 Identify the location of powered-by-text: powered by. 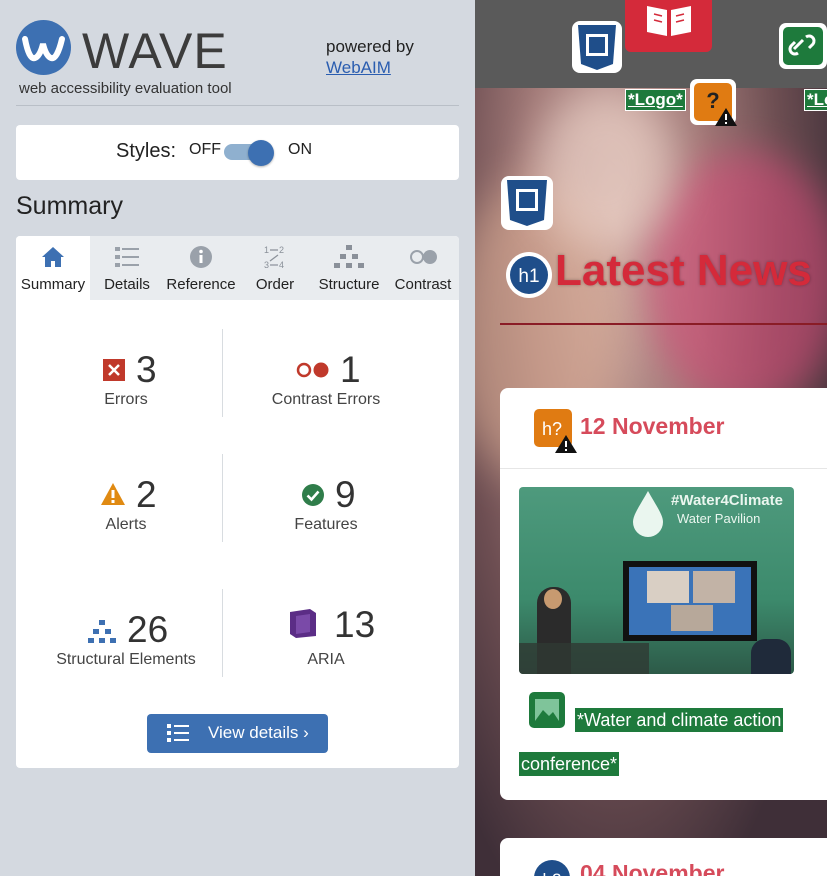
(370, 46).